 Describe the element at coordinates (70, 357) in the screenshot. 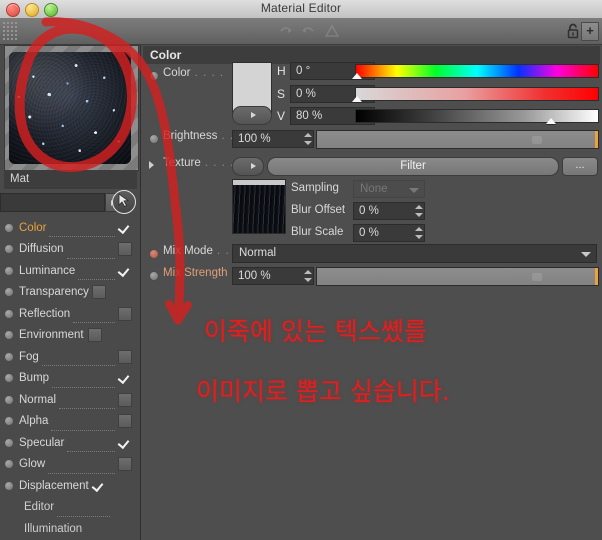

I see `channel-row-fog: Fog` at that location.